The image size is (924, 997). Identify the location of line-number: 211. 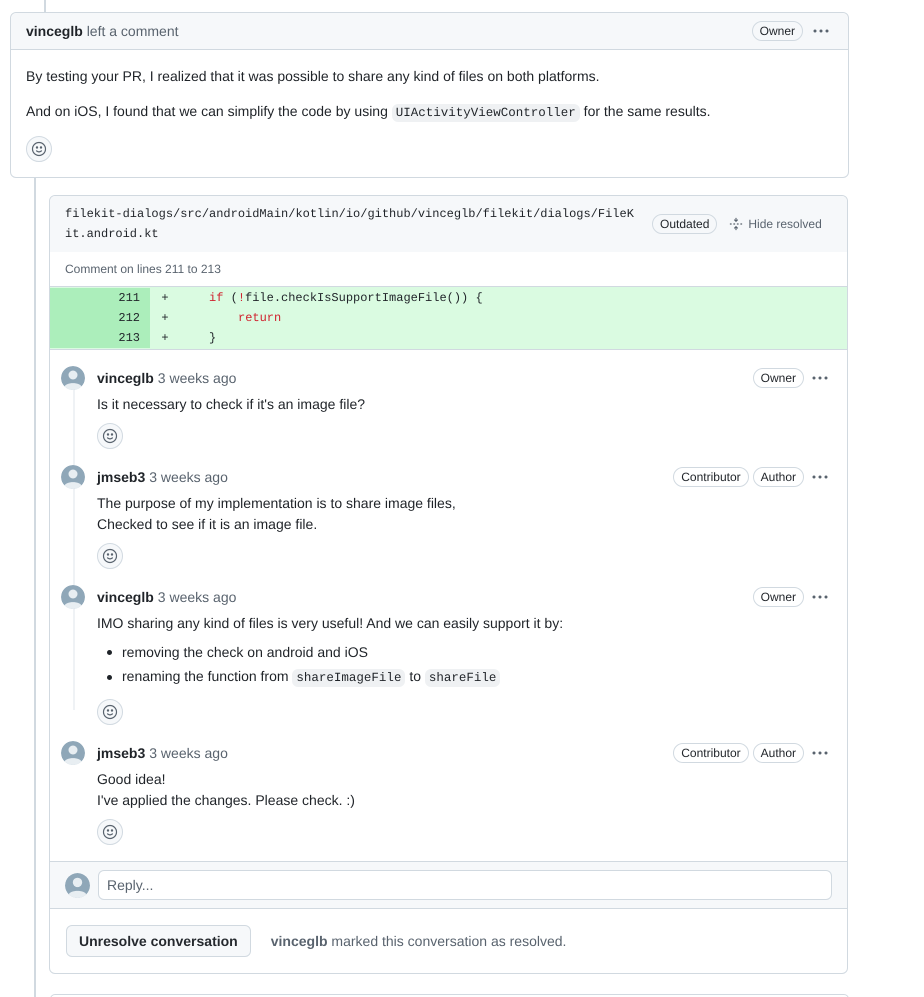
(100, 298).